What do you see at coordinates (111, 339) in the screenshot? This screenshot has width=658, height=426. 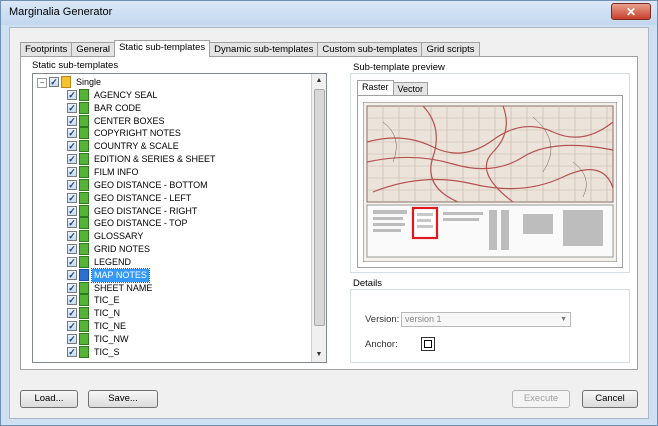 I see `tree-item-label: TIC_NW` at bounding box center [111, 339].